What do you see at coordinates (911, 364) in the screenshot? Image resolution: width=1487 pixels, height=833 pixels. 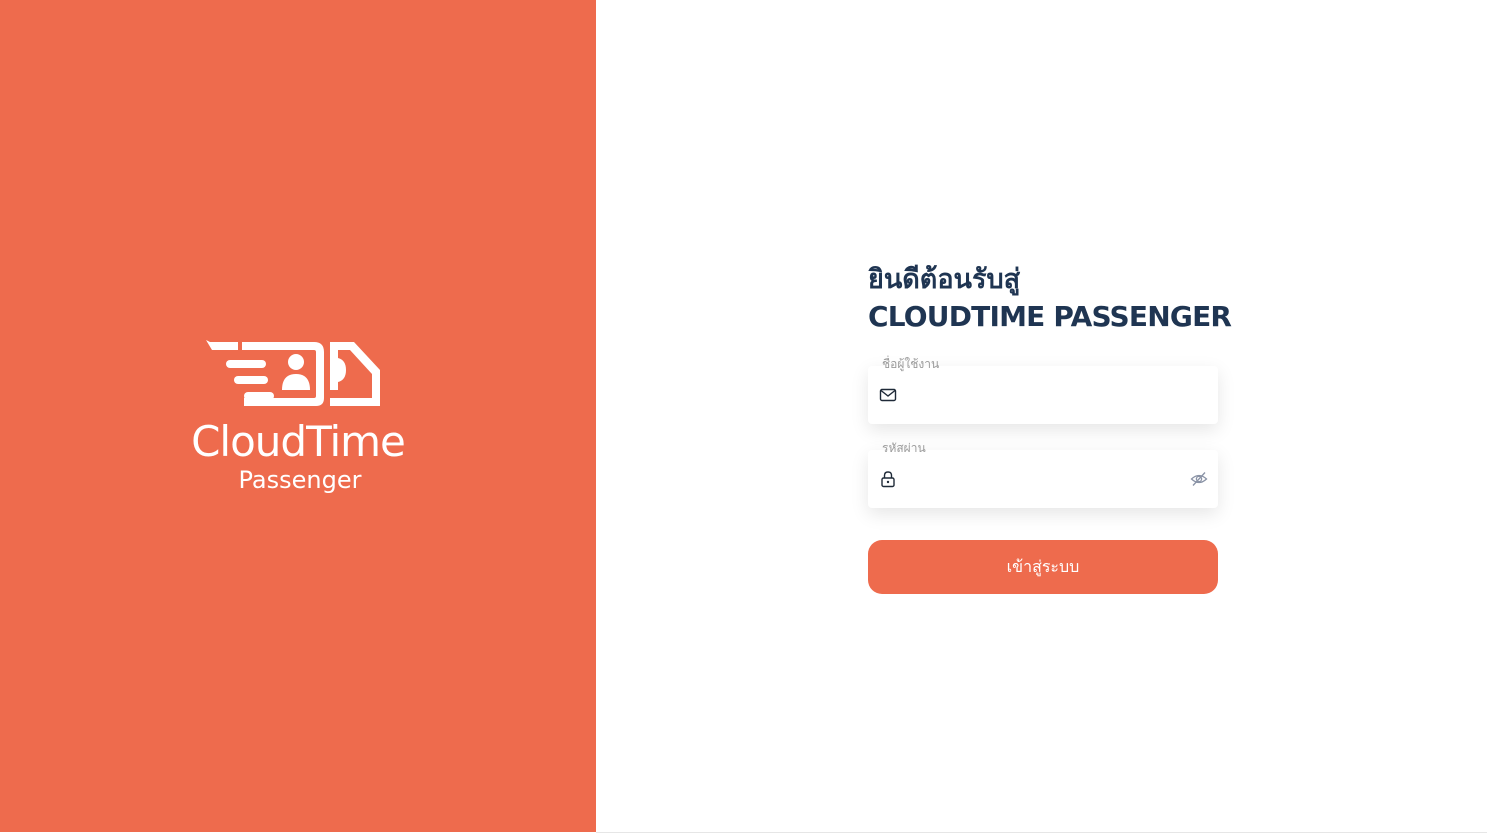 I see `username-label: ชื่อผู้ใช้งาน` at bounding box center [911, 364].